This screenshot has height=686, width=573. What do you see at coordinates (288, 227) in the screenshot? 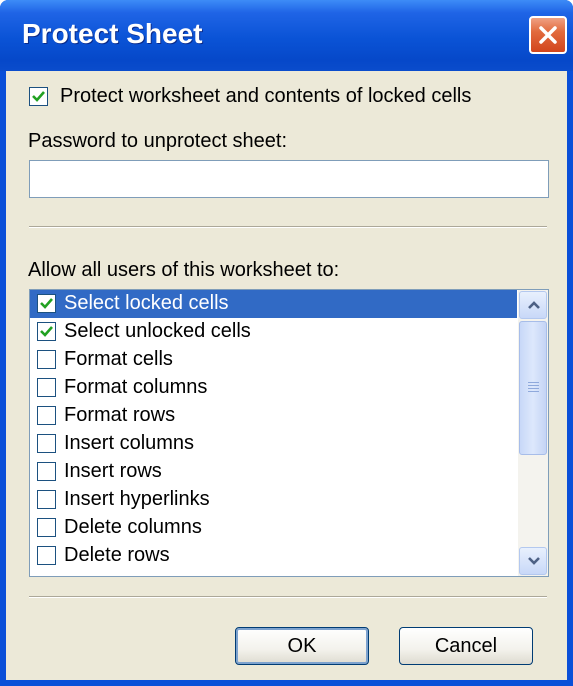
I see `separator-top` at bounding box center [288, 227].